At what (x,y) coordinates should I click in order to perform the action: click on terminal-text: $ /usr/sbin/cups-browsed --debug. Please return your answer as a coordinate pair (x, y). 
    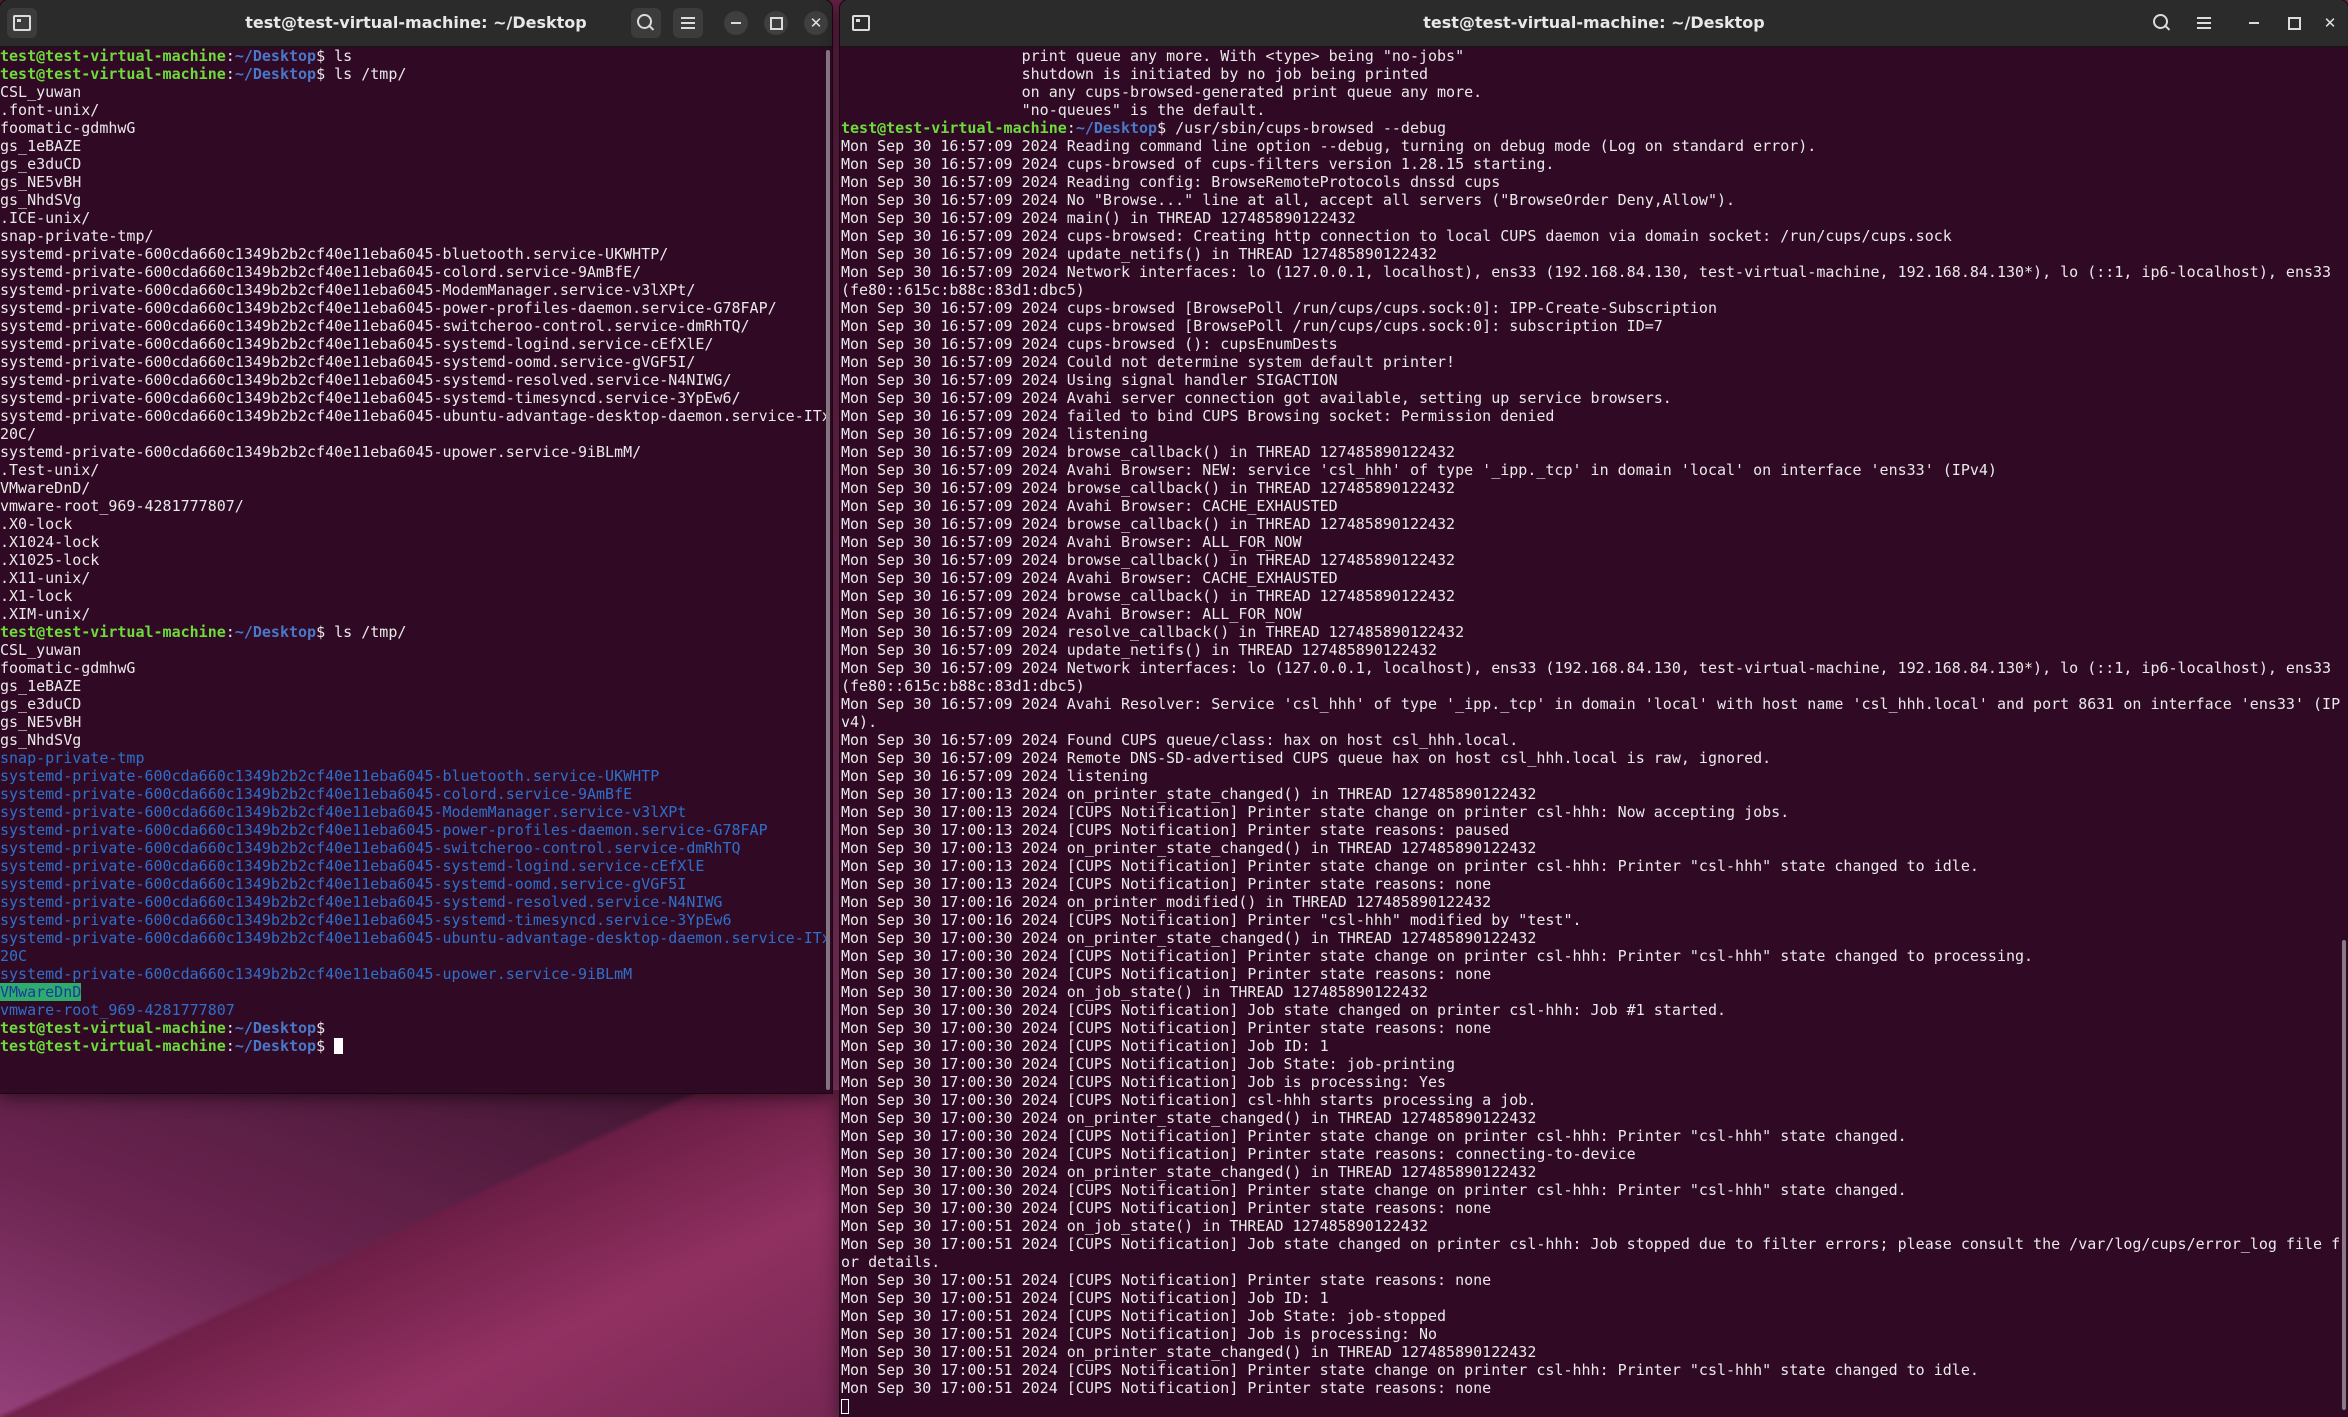
    Looking at the image, I should click on (1302, 128).